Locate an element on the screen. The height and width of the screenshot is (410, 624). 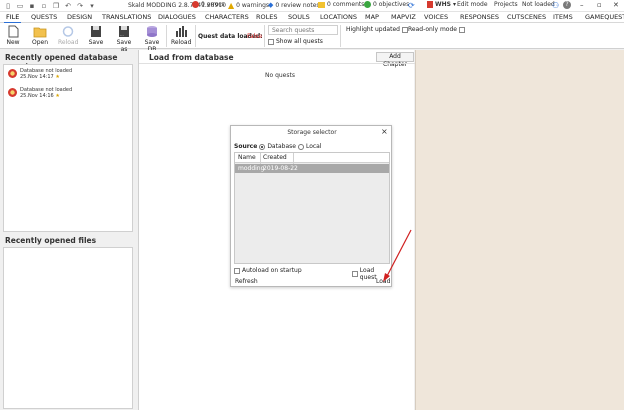
table-row: modding 2019-08-22 is located at coordinates (312, 168).